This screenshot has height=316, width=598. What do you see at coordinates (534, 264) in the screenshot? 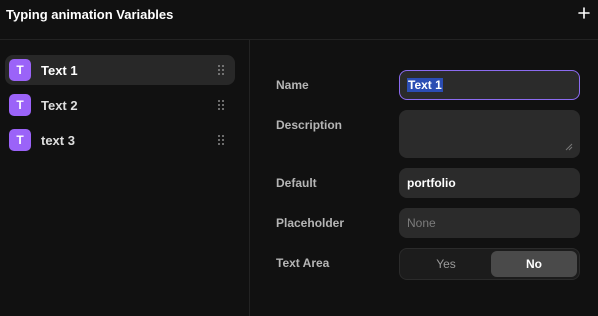
I see `text-area-no-option: No` at bounding box center [534, 264].